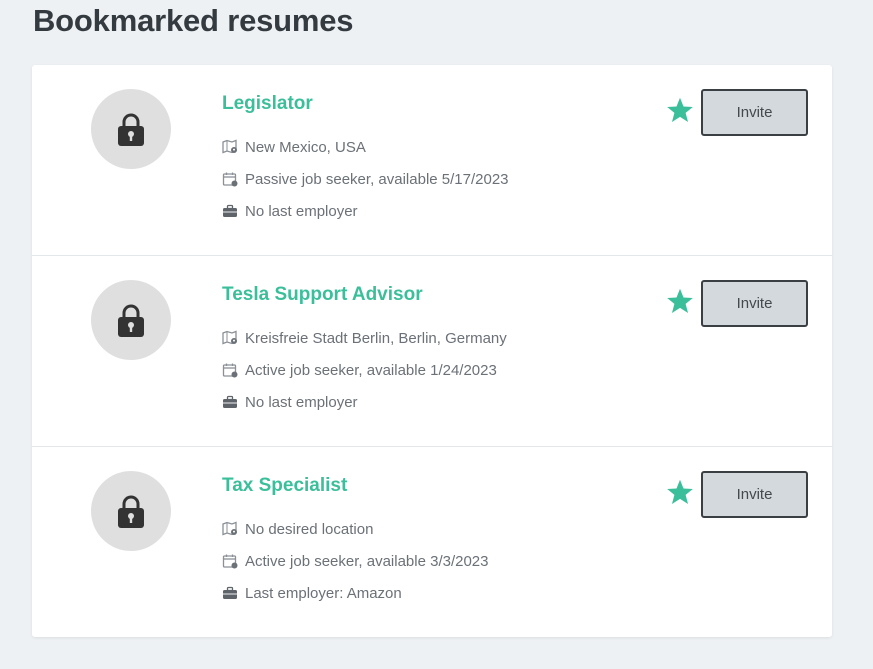  I want to click on location-text: No desired location, so click(309, 529).